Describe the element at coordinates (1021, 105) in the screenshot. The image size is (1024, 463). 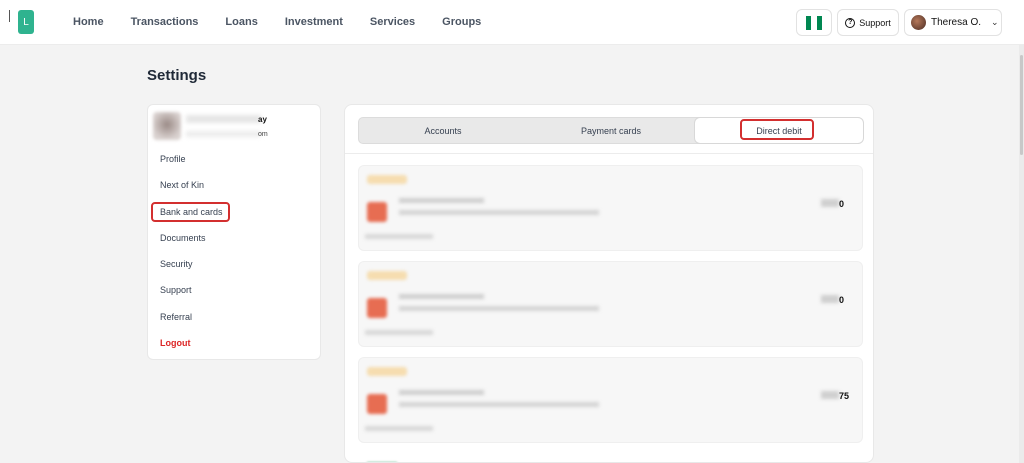
I see `scrollbar-thumb` at that location.